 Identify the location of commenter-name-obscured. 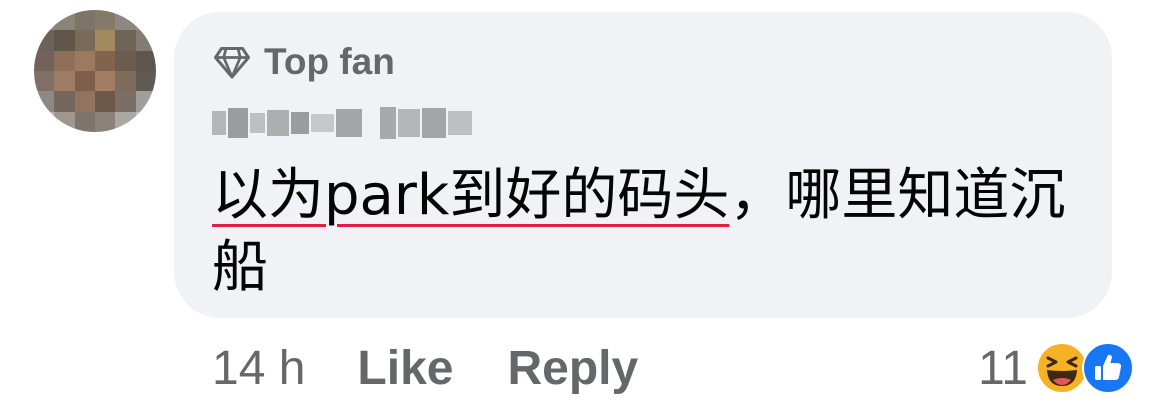
(342, 123).